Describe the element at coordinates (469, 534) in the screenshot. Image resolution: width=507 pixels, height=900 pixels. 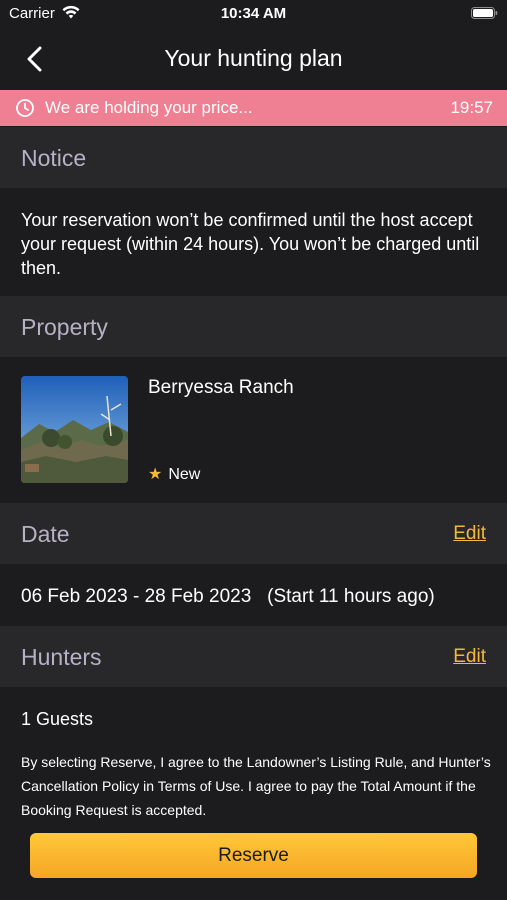
I see `edit-date-link: Edit` at that location.